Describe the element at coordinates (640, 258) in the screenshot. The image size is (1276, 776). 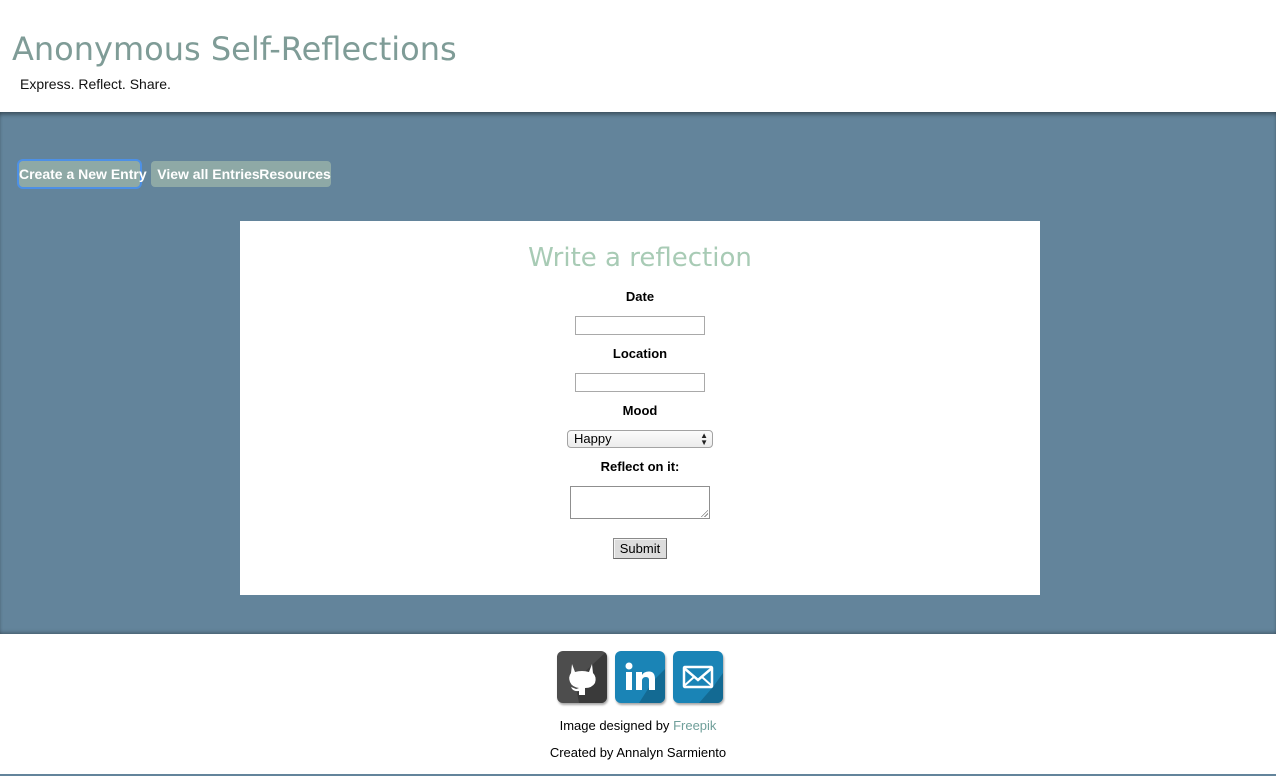
I see `form-title: Write a reflection` at that location.